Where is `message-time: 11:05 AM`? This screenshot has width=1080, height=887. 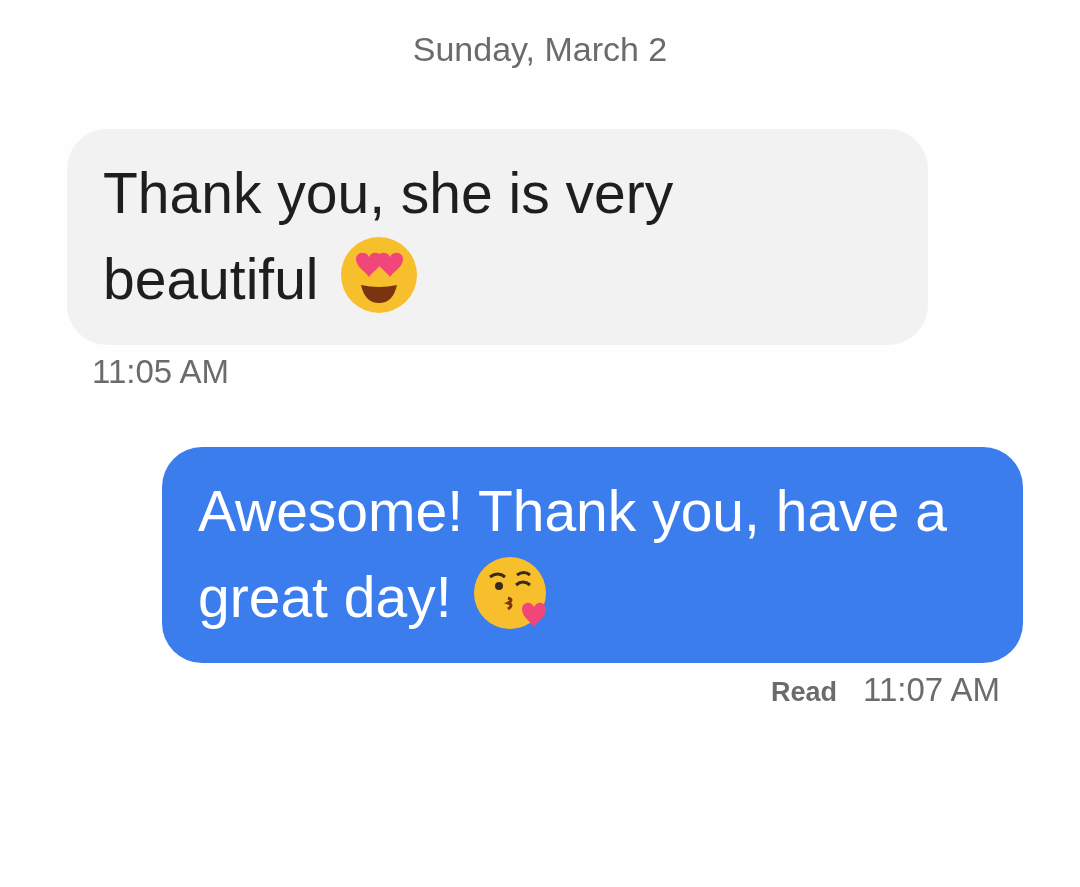
message-time: 11:05 AM is located at coordinates (160, 372).